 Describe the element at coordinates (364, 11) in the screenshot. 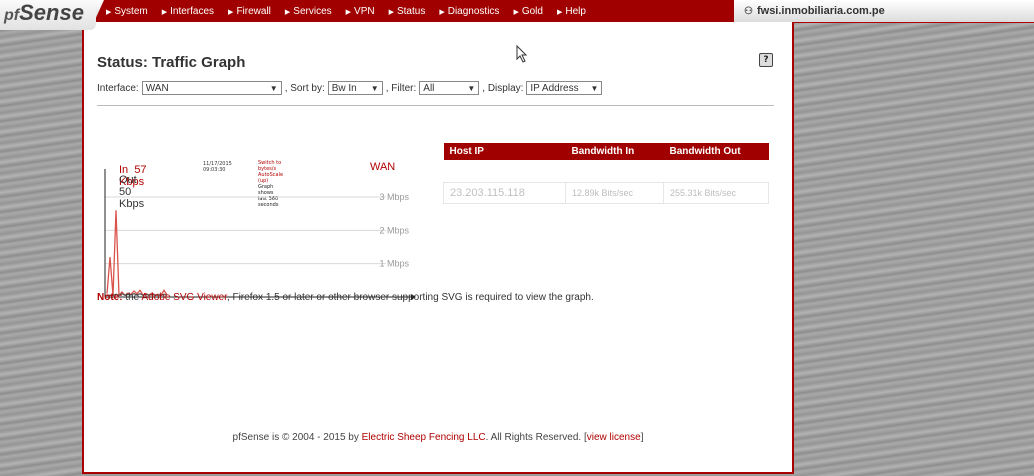

I see `nav-item-label: VPN` at that location.